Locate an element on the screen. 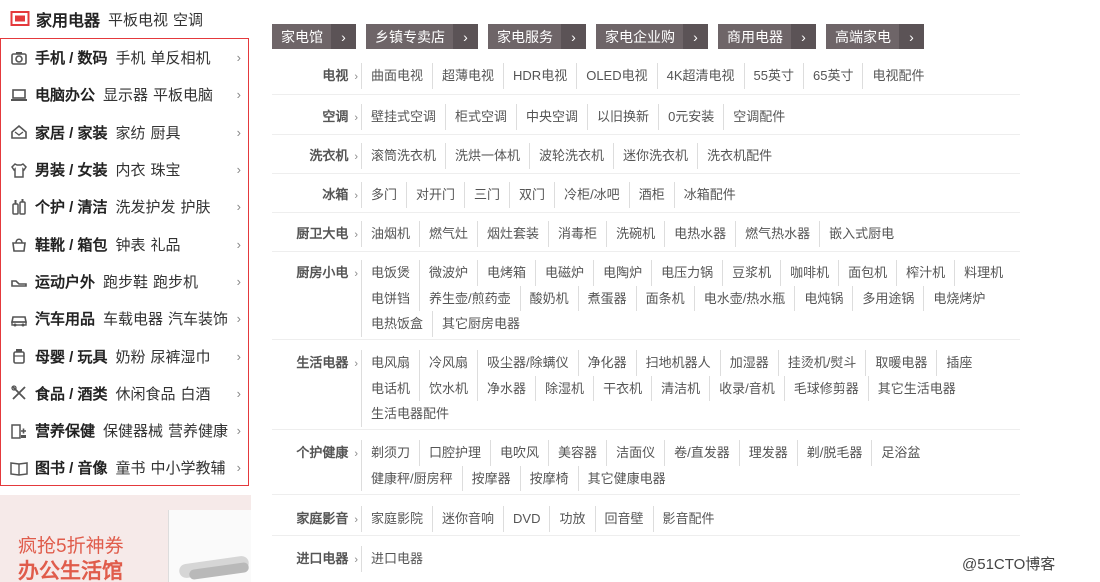 The width and height of the screenshot is (1100, 582). subcategory-link: 0元安装 is located at coordinates (690, 117).